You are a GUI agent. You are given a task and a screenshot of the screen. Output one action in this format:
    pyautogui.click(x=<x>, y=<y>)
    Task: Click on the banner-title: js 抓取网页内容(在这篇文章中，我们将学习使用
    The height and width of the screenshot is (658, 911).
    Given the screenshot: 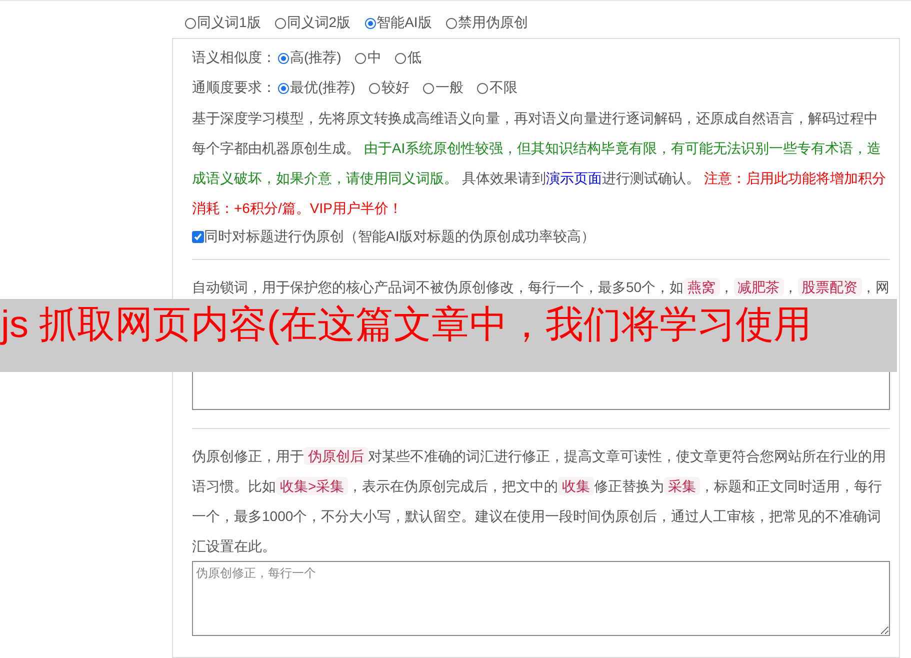 What is the action you would take?
    pyautogui.click(x=406, y=325)
    